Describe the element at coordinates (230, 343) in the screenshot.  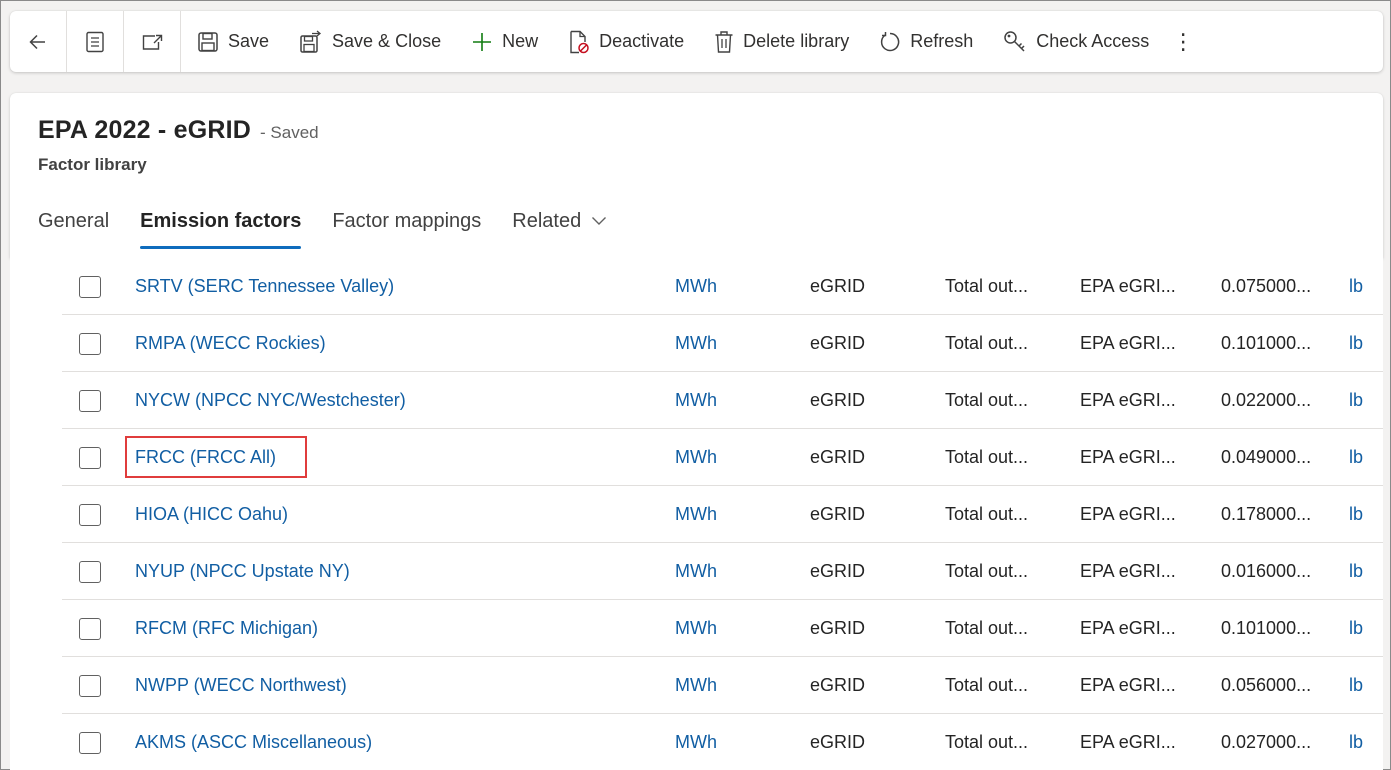
I see `factor-name-link: RMPA (WECC Rockies)` at that location.